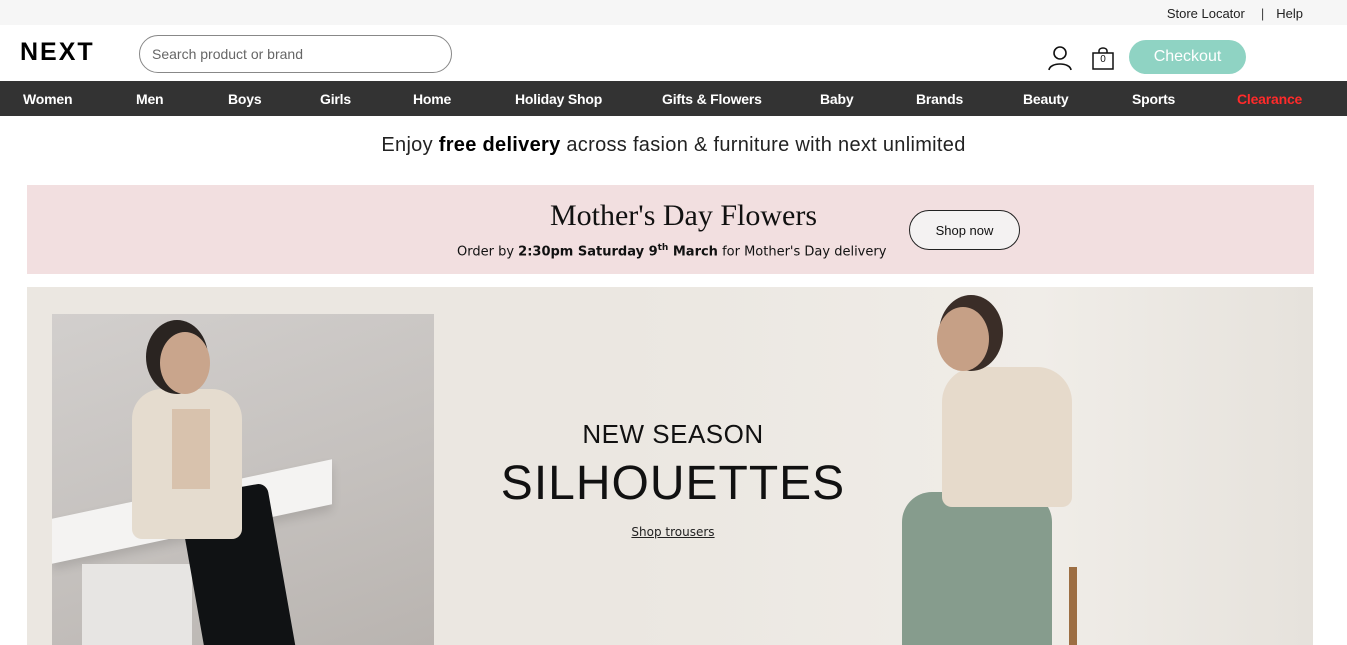  What do you see at coordinates (335, 99) in the screenshot?
I see `nav-item-girls: Girls` at bounding box center [335, 99].